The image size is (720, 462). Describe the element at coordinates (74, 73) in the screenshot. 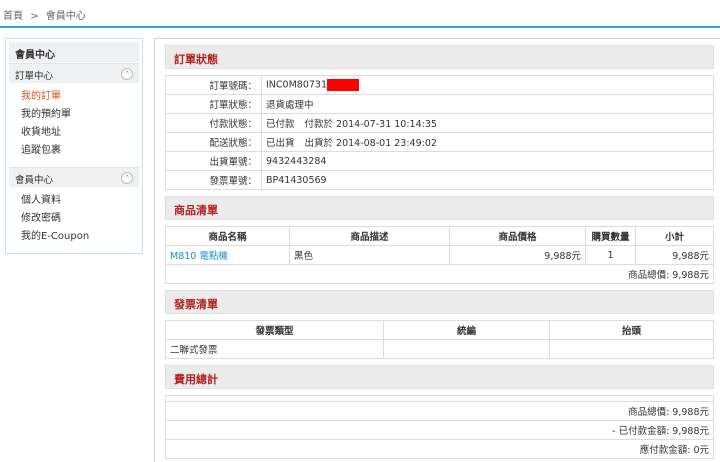

I see `sidebar-group-orders: 訂單中心 ⌃` at that location.